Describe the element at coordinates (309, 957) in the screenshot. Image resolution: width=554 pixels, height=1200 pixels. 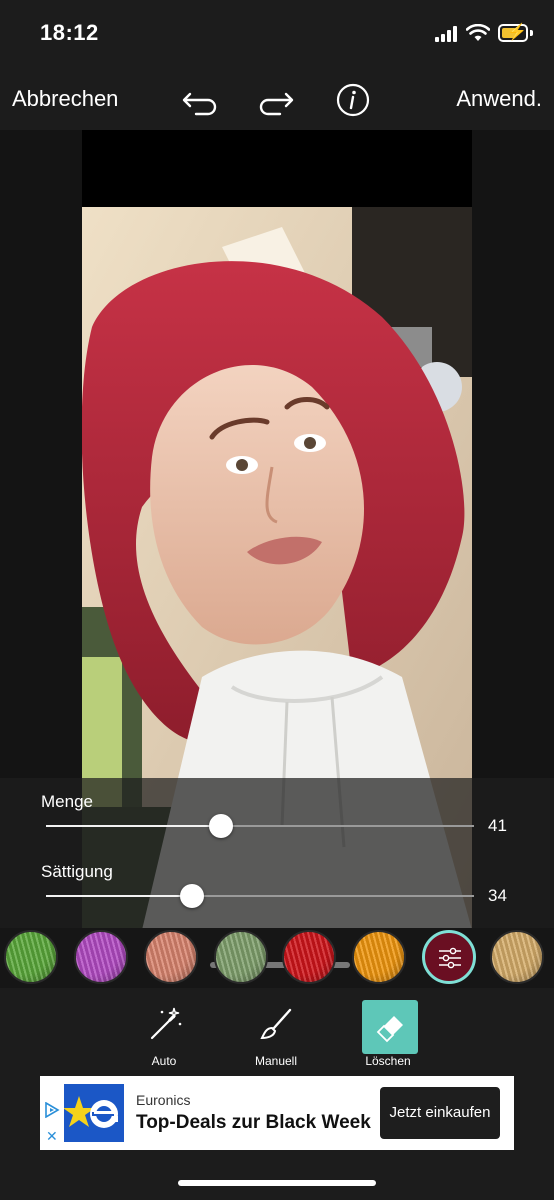
I see `swatch-red` at that location.